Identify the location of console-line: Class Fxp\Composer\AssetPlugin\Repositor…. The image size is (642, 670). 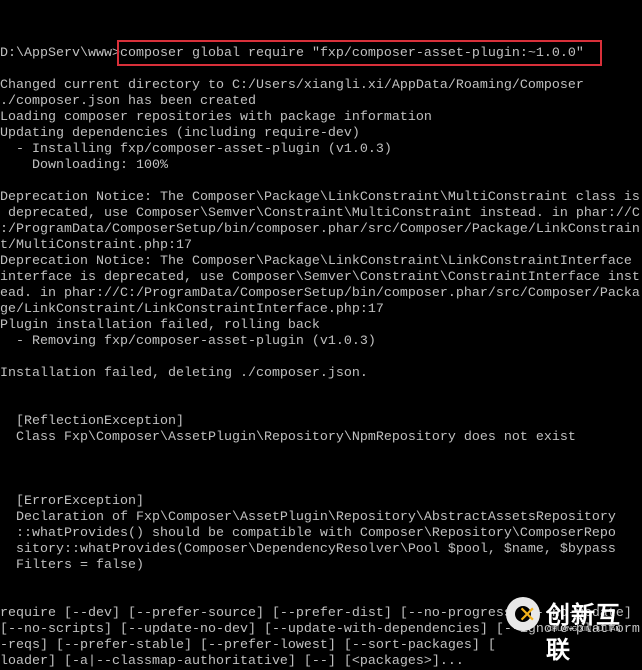
(288, 437).